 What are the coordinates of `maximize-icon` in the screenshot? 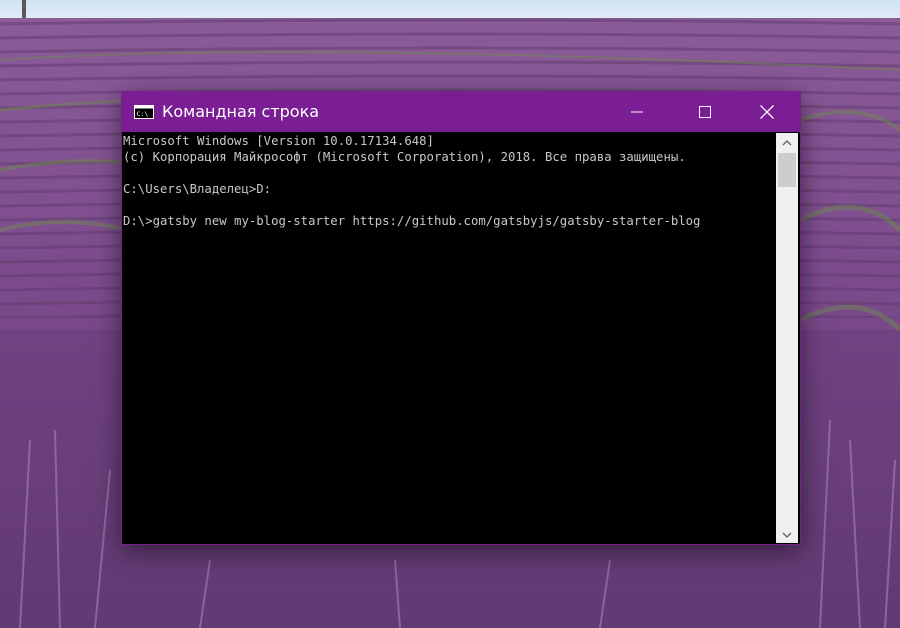 It's located at (705, 112).